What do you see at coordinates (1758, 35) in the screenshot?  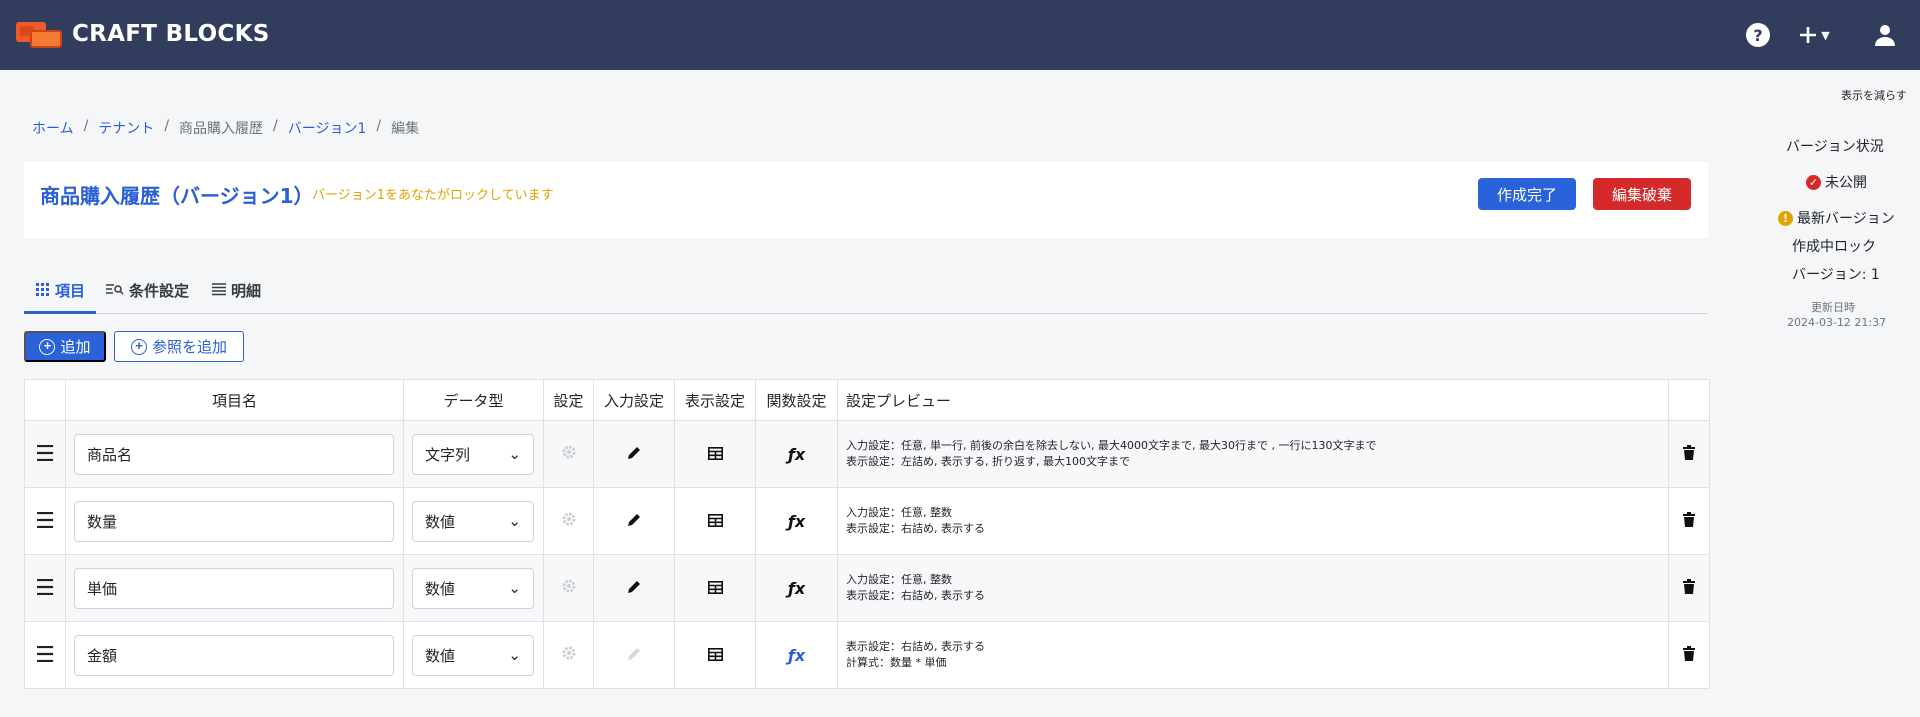 I see `help-icon: ?` at bounding box center [1758, 35].